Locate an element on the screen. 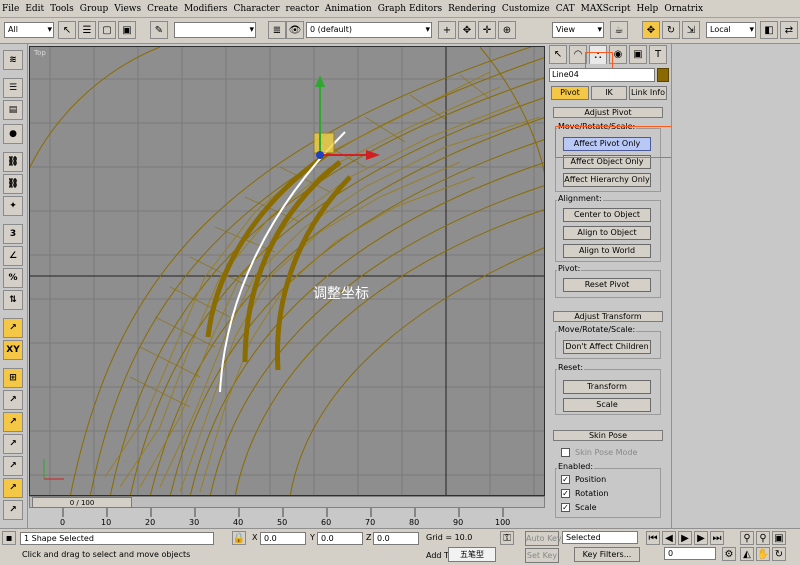  maxscript-listener-icon: ▪ is located at coordinates (9, 538).